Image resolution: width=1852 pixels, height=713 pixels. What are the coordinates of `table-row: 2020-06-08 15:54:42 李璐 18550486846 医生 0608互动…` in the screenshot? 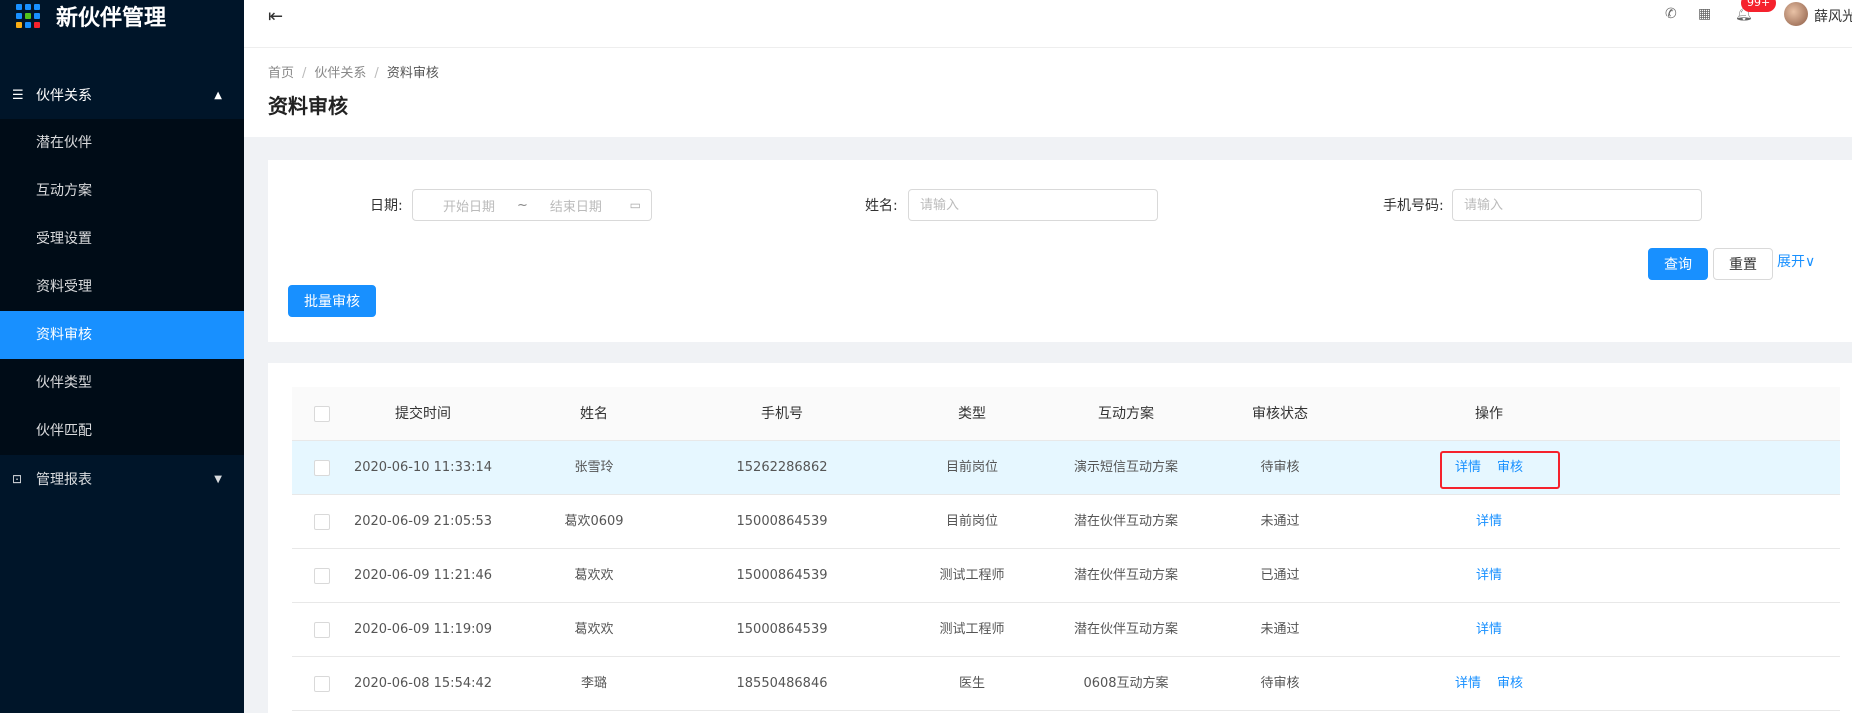 It's located at (1066, 684).